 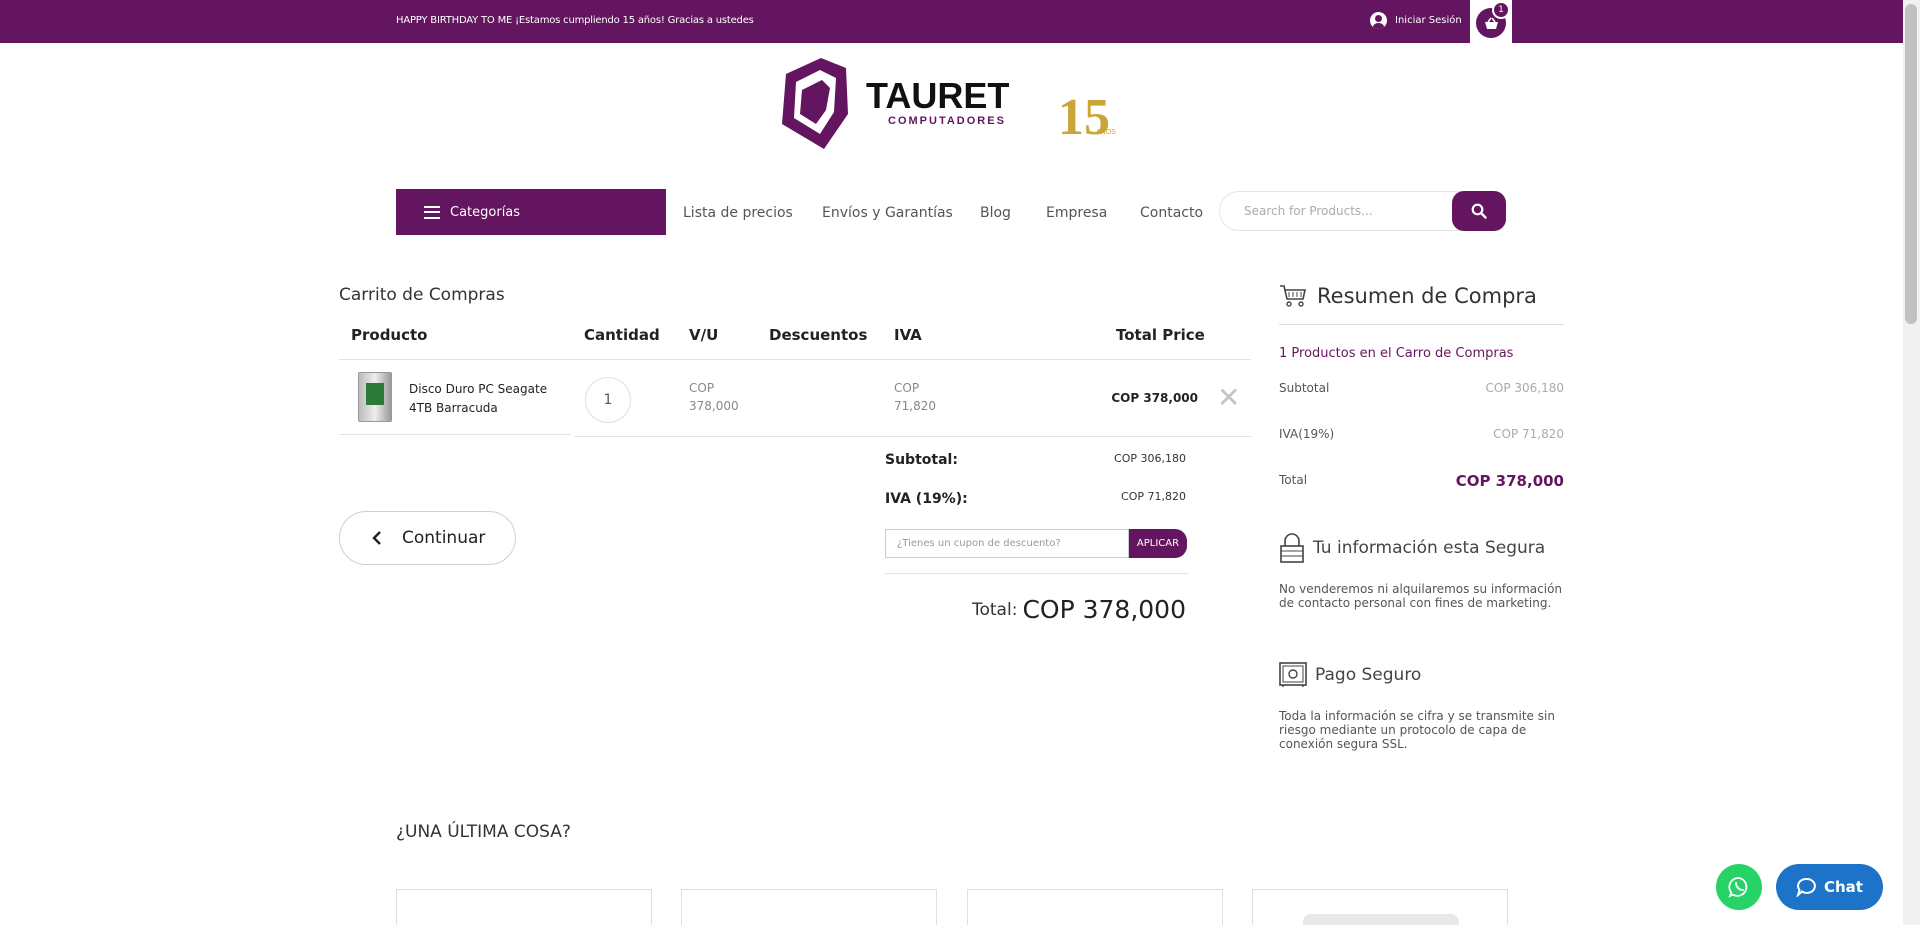 I want to click on summary-title: Resumen de Compra, so click(x=1408, y=296).